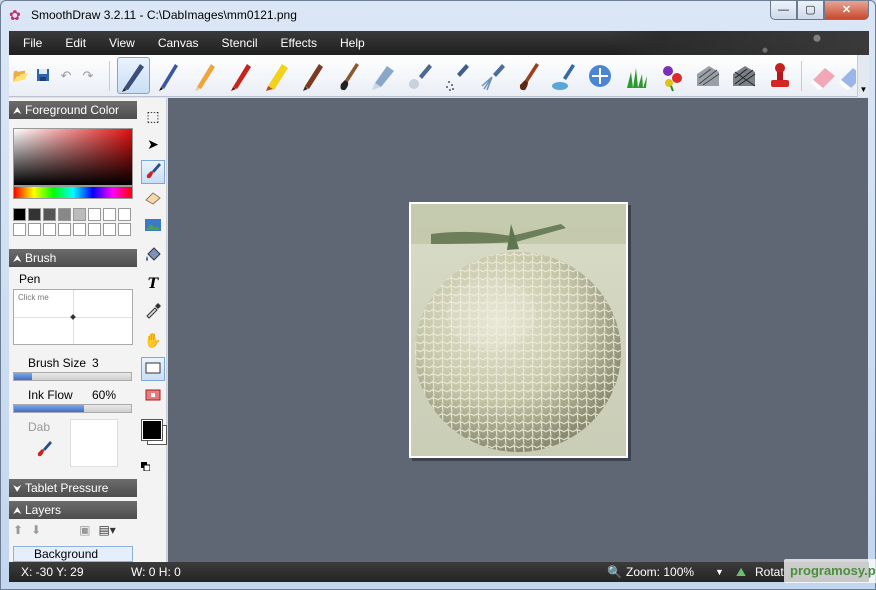 The image size is (876, 590). What do you see at coordinates (104, 395) in the screenshot?
I see `ink-flow-value: 60%` at bounding box center [104, 395].